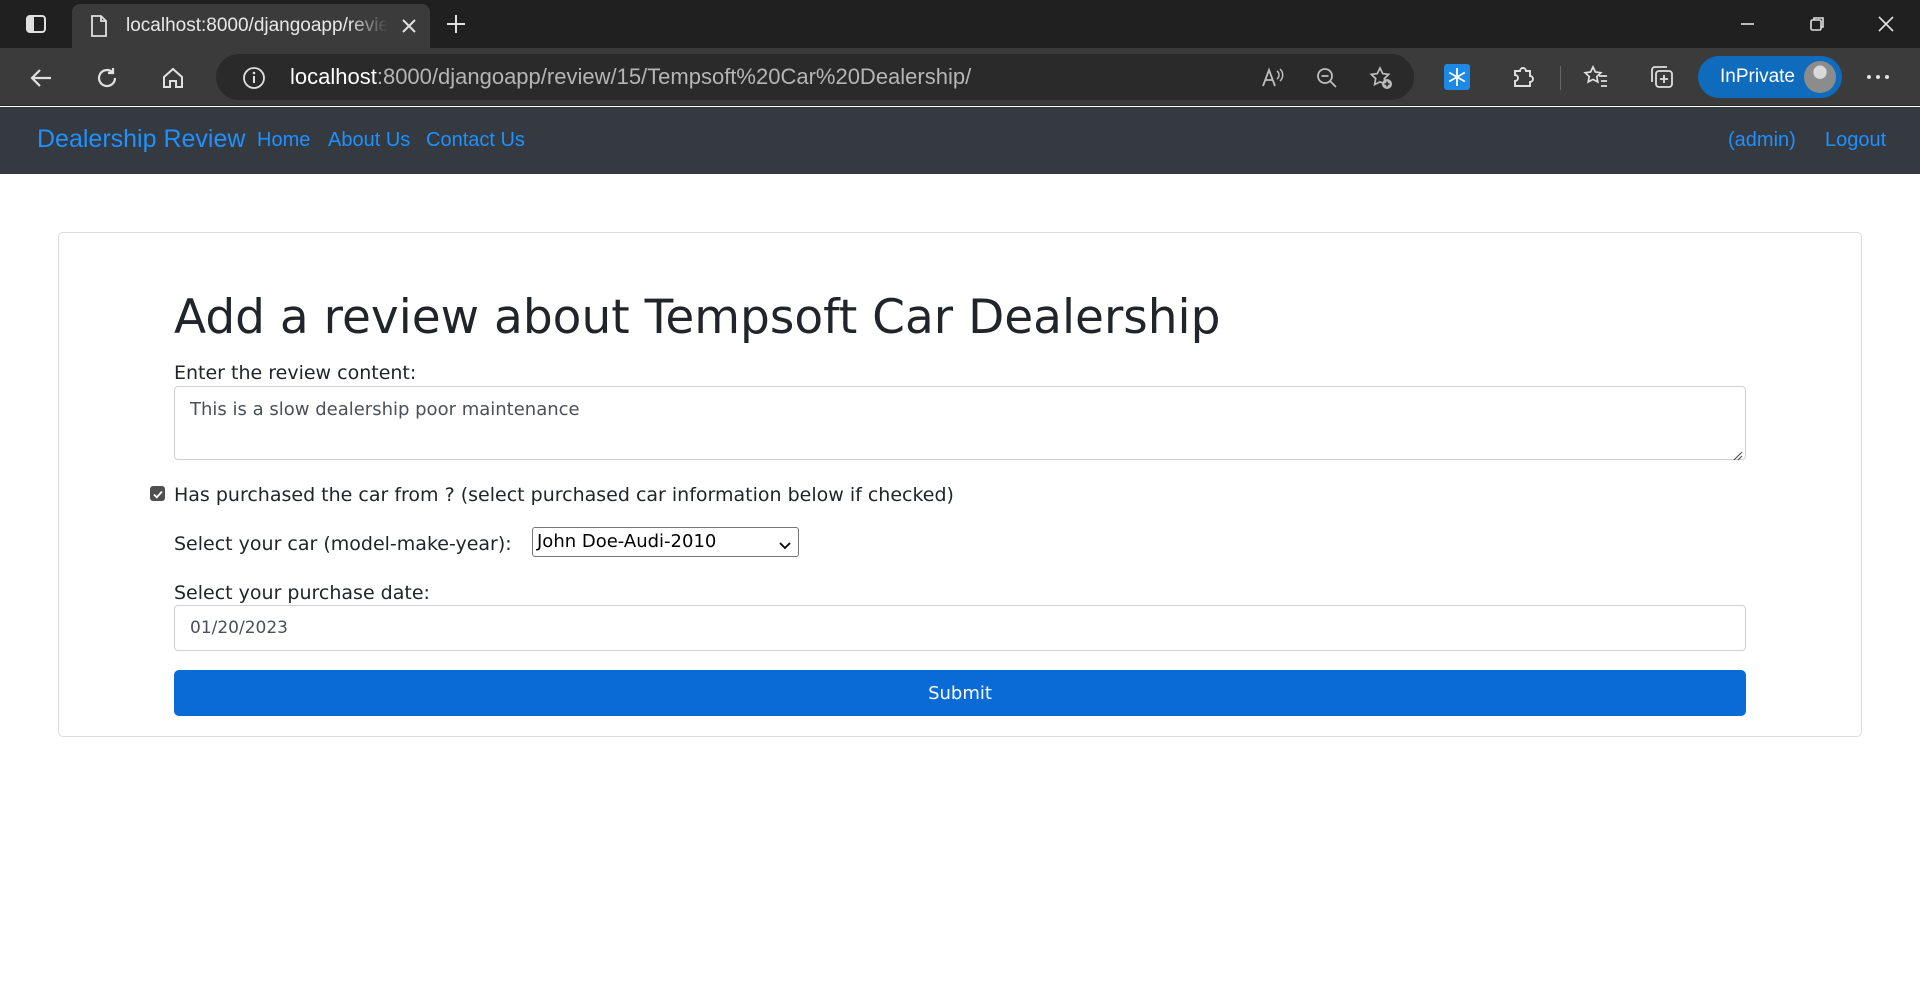 The width and height of the screenshot is (1920, 1006). I want to click on minimize-icon, so click(1747, 24).